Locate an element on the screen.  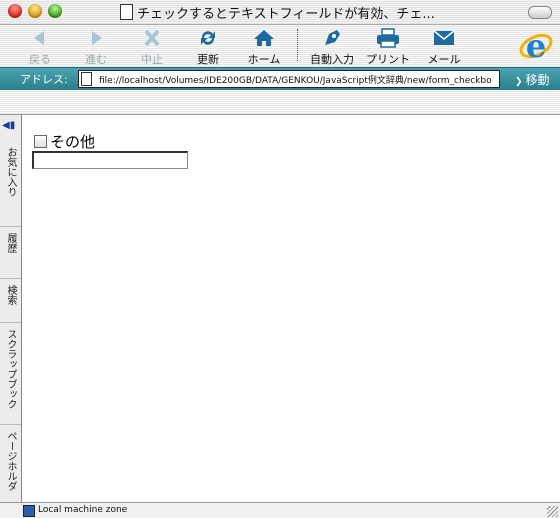
resize-grip-icon is located at coordinates (552, 511).